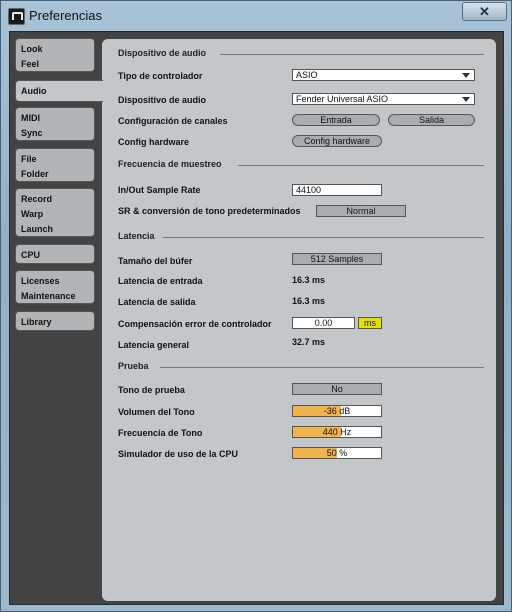 The image size is (512, 612). Describe the element at coordinates (37, 229) in the screenshot. I see `tab-label: Launch` at that location.